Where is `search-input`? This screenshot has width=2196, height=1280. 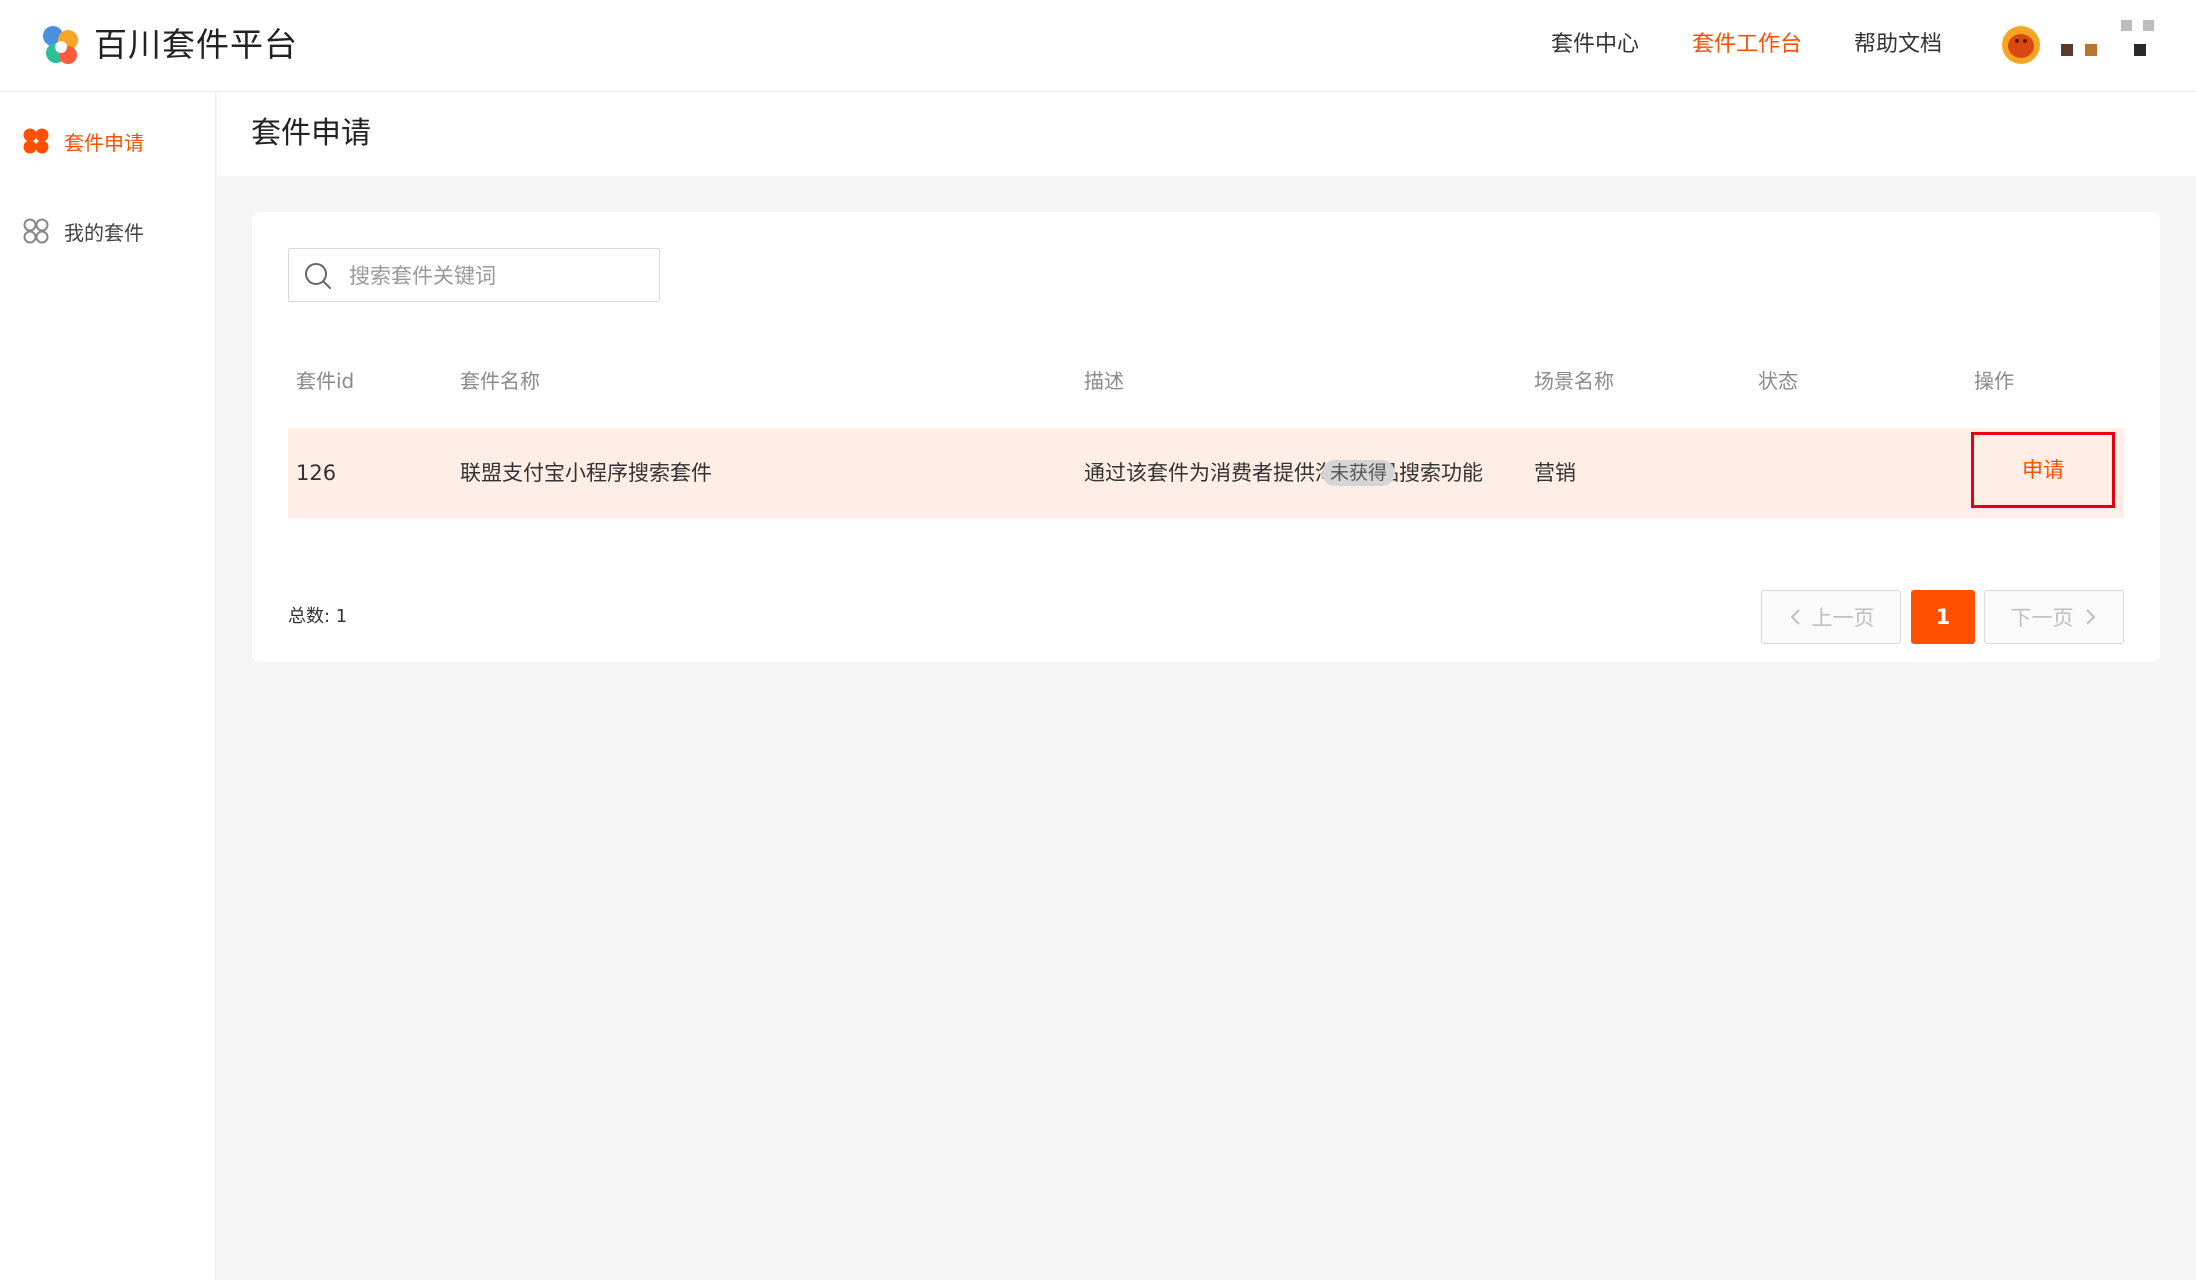
search-input is located at coordinates (499, 276).